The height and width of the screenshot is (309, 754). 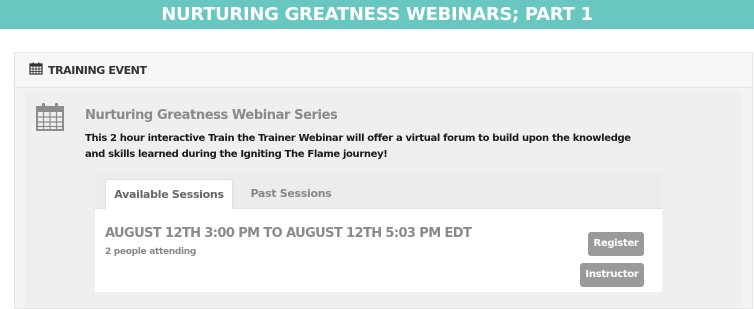 What do you see at coordinates (169, 194) in the screenshot?
I see `tab-available-sessions: Available Sessions` at bounding box center [169, 194].